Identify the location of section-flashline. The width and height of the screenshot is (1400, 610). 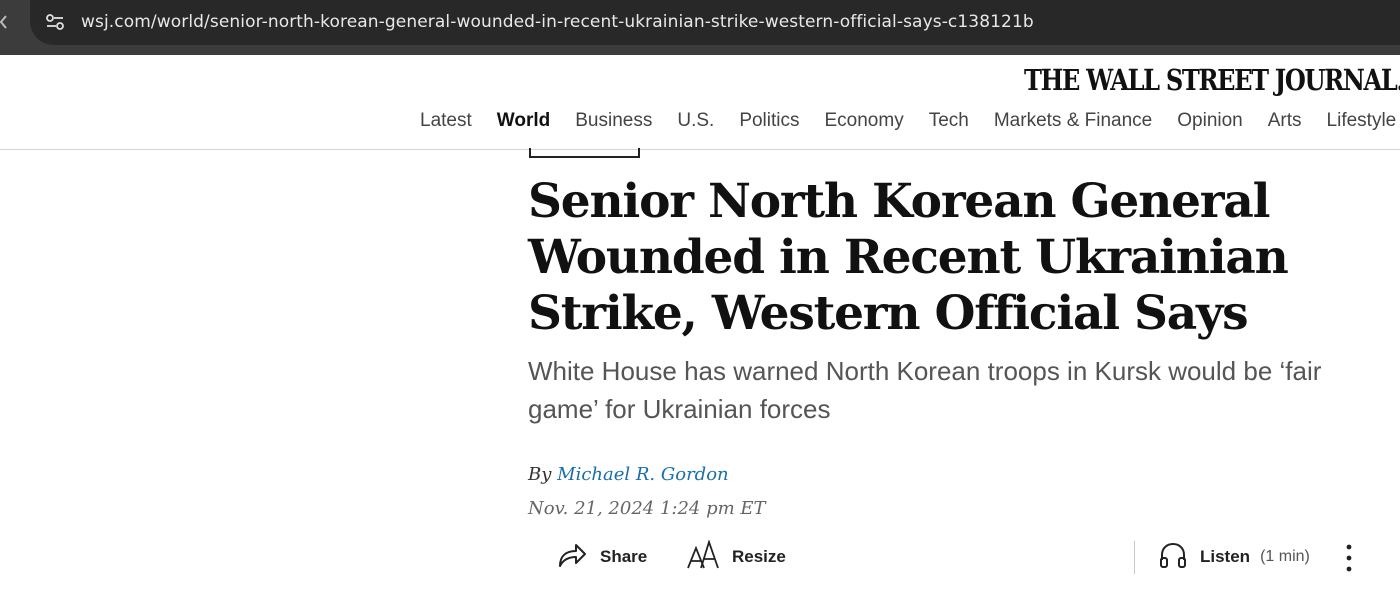
(584, 153).